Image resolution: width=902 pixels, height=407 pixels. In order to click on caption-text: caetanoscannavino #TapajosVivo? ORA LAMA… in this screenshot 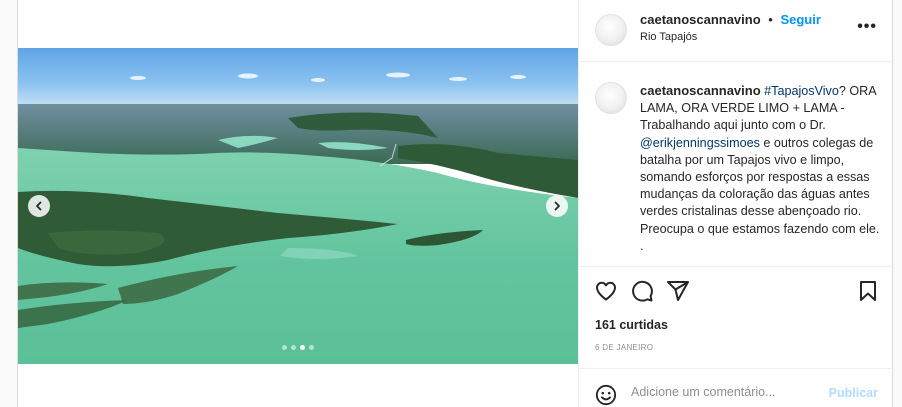, I will do `click(760, 168)`.